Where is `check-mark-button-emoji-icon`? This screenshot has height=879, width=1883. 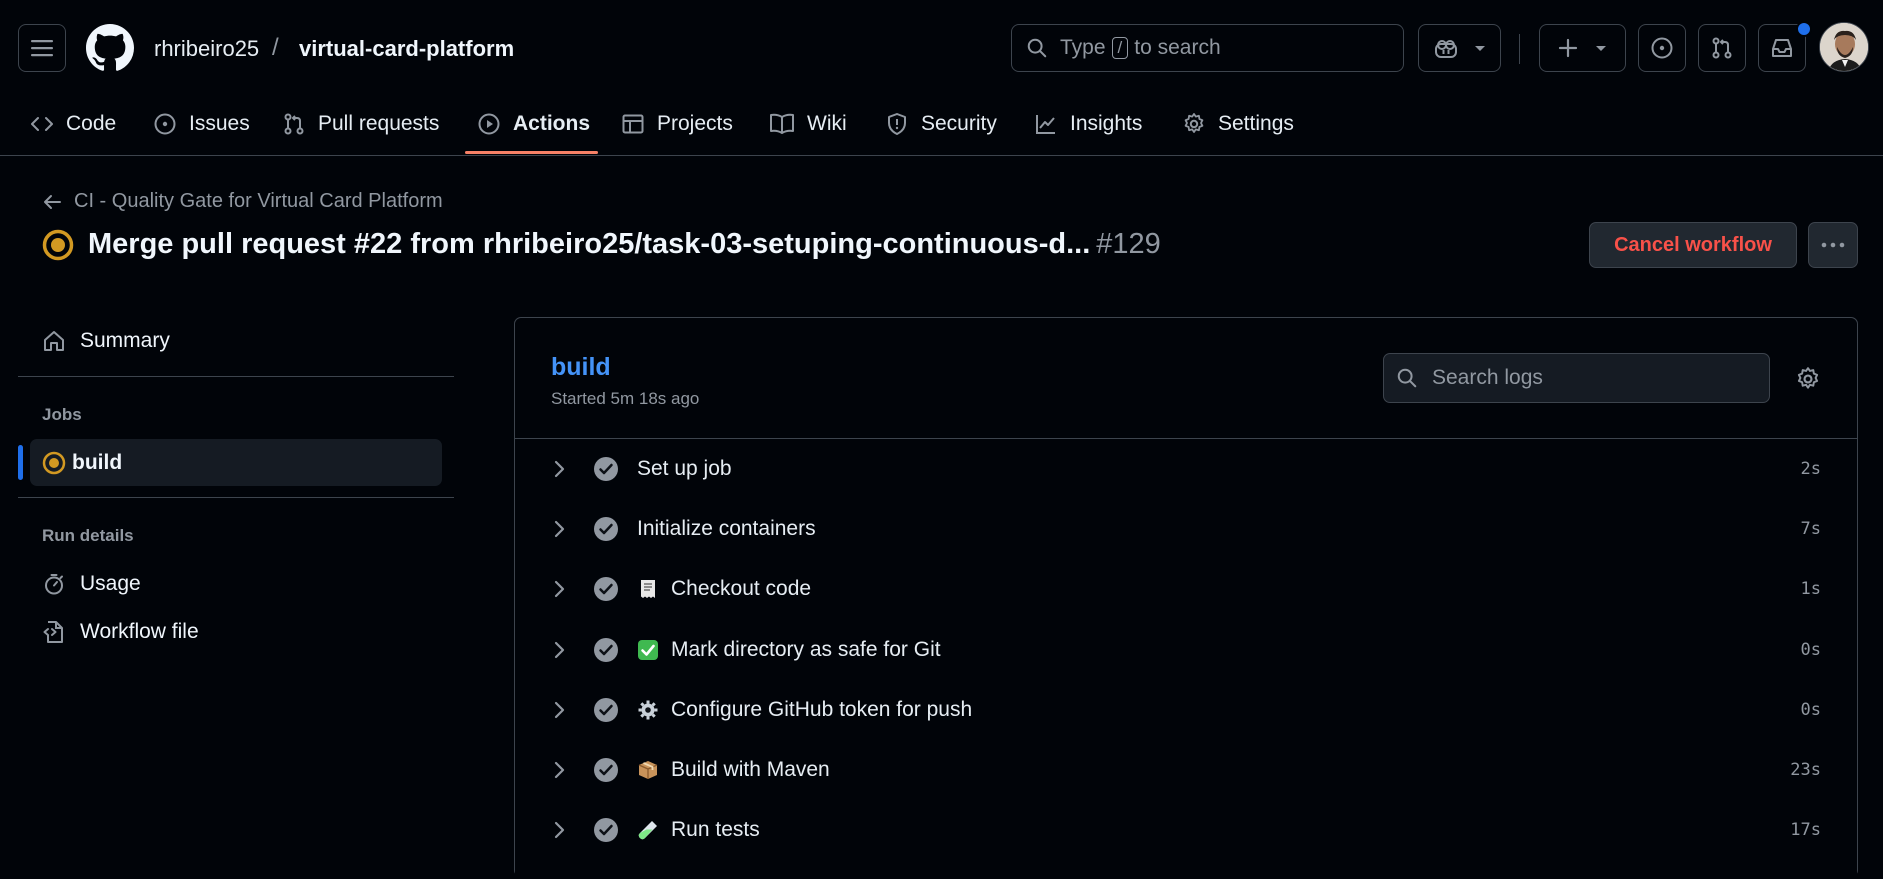 check-mark-button-emoji-icon is located at coordinates (648, 650).